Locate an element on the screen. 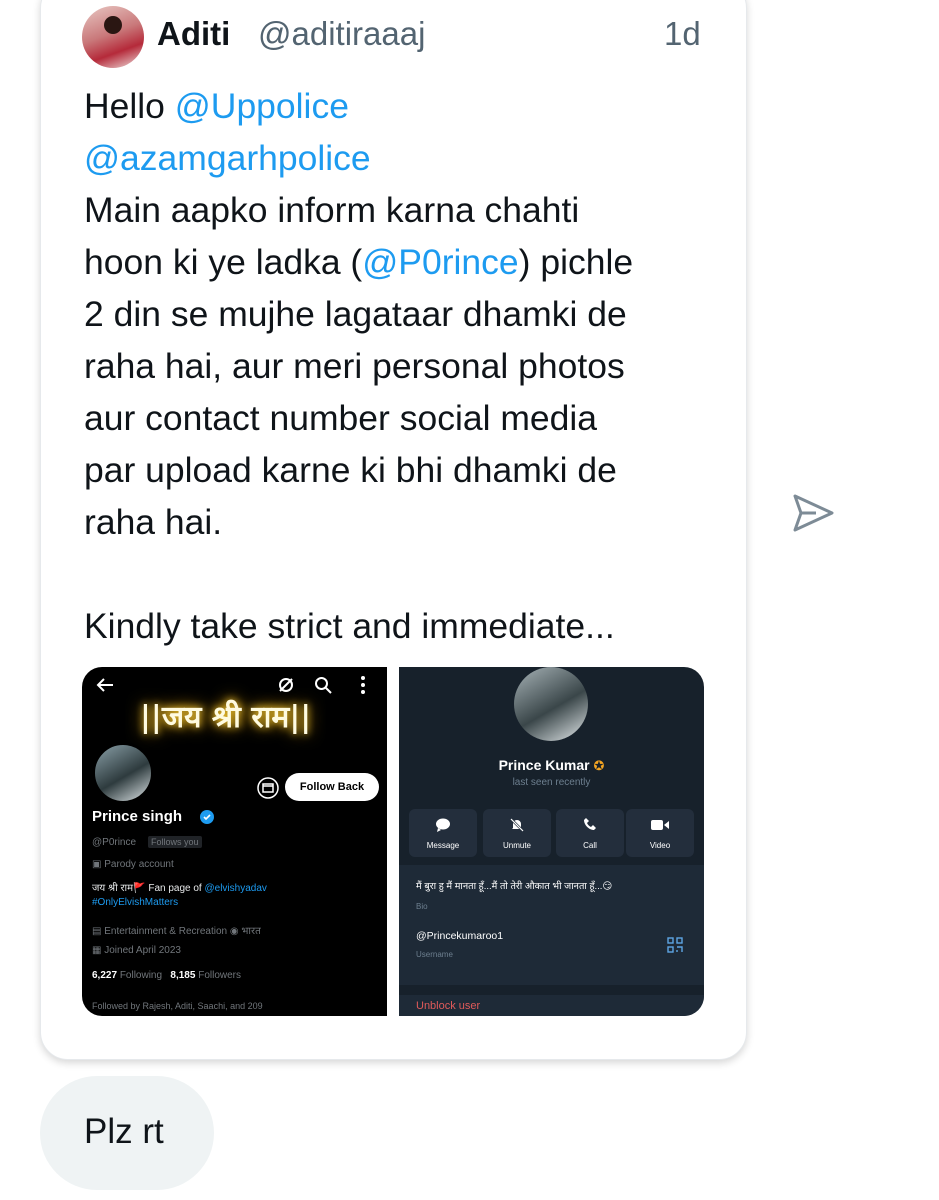 The height and width of the screenshot is (1200, 939). message-button: Message is located at coordinates (443, 833).